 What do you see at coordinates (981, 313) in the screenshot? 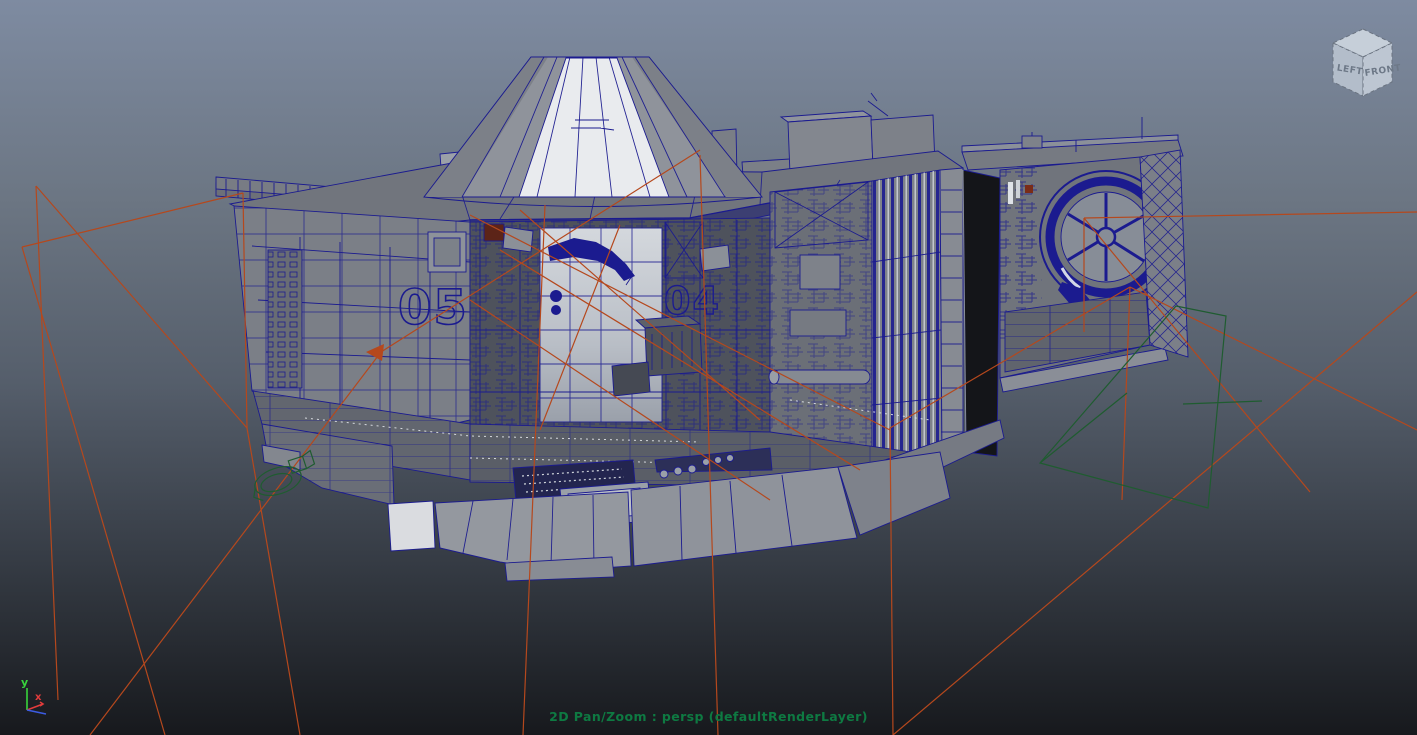
I see `door-panel` at bounding box center [981, 313].